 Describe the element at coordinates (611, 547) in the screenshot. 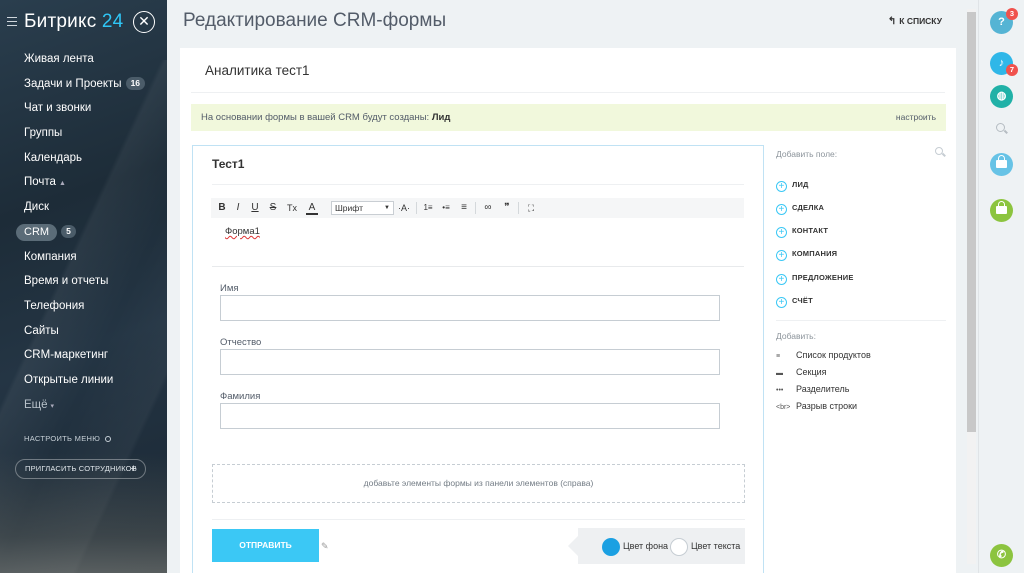

I see `background-color-swatch` at that location.